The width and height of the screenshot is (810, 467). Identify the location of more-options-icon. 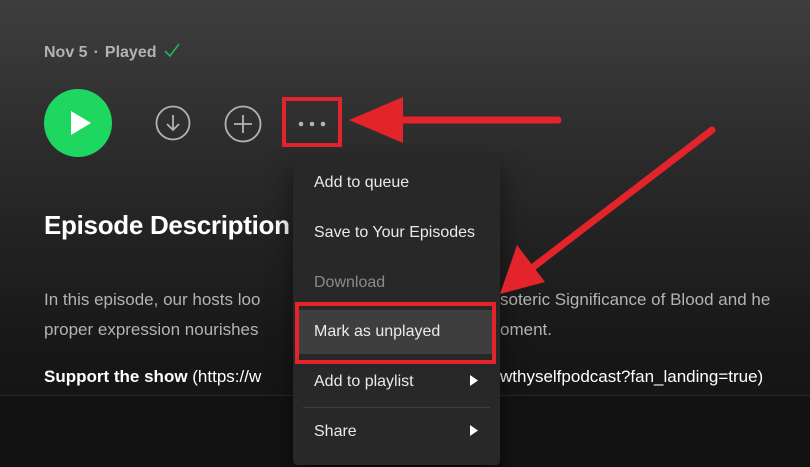
(312, 124).